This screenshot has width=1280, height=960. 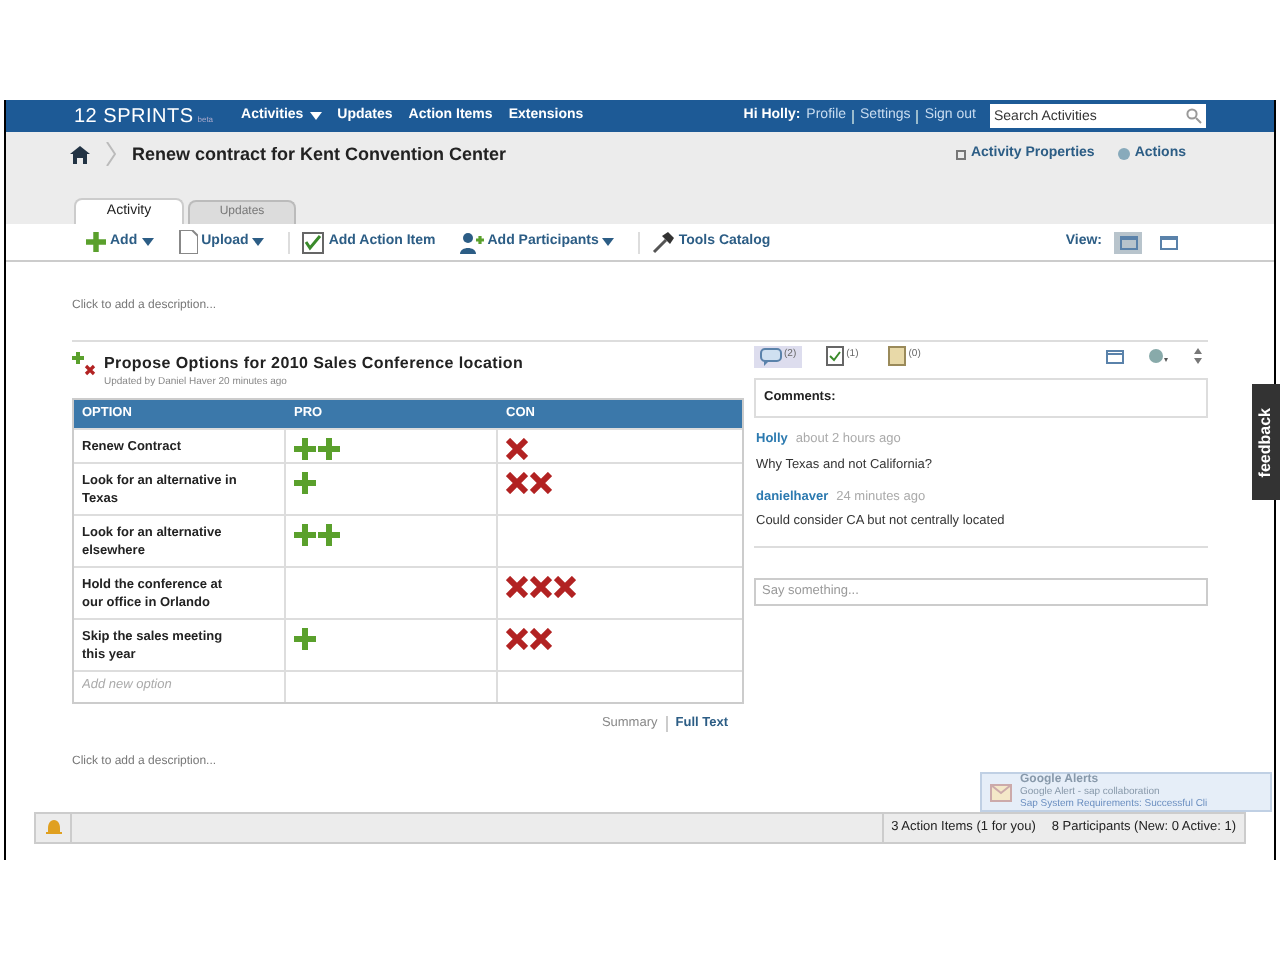 What do you see at coordinates (471, 242) in the screenshot?
I see `people-icon` at bounding box center [471, 242].